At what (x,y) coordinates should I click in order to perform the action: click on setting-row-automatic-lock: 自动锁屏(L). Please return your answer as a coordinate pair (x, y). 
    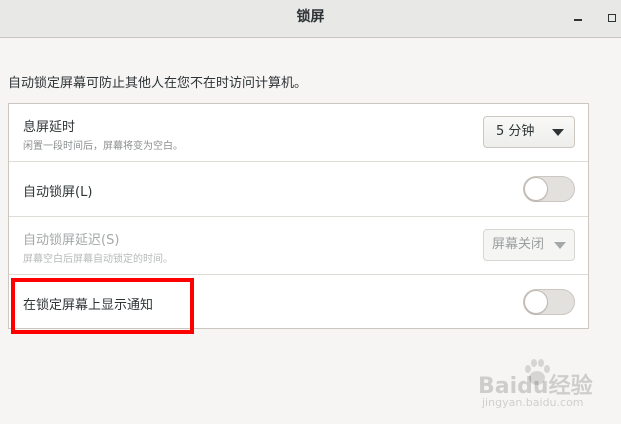
    Looking at the image, I should click on (298, 189).